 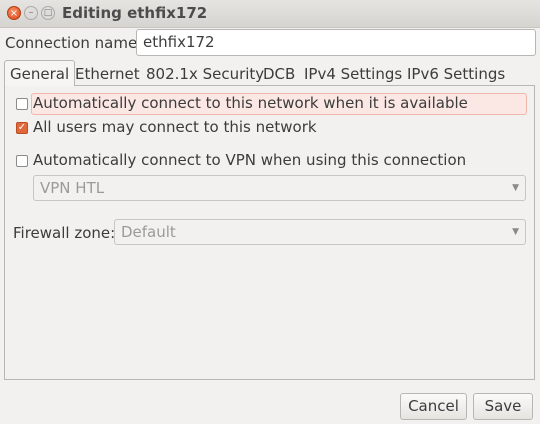 I want to click on vpn-select: VPN HTL ▼, so click(x=279, y=188).